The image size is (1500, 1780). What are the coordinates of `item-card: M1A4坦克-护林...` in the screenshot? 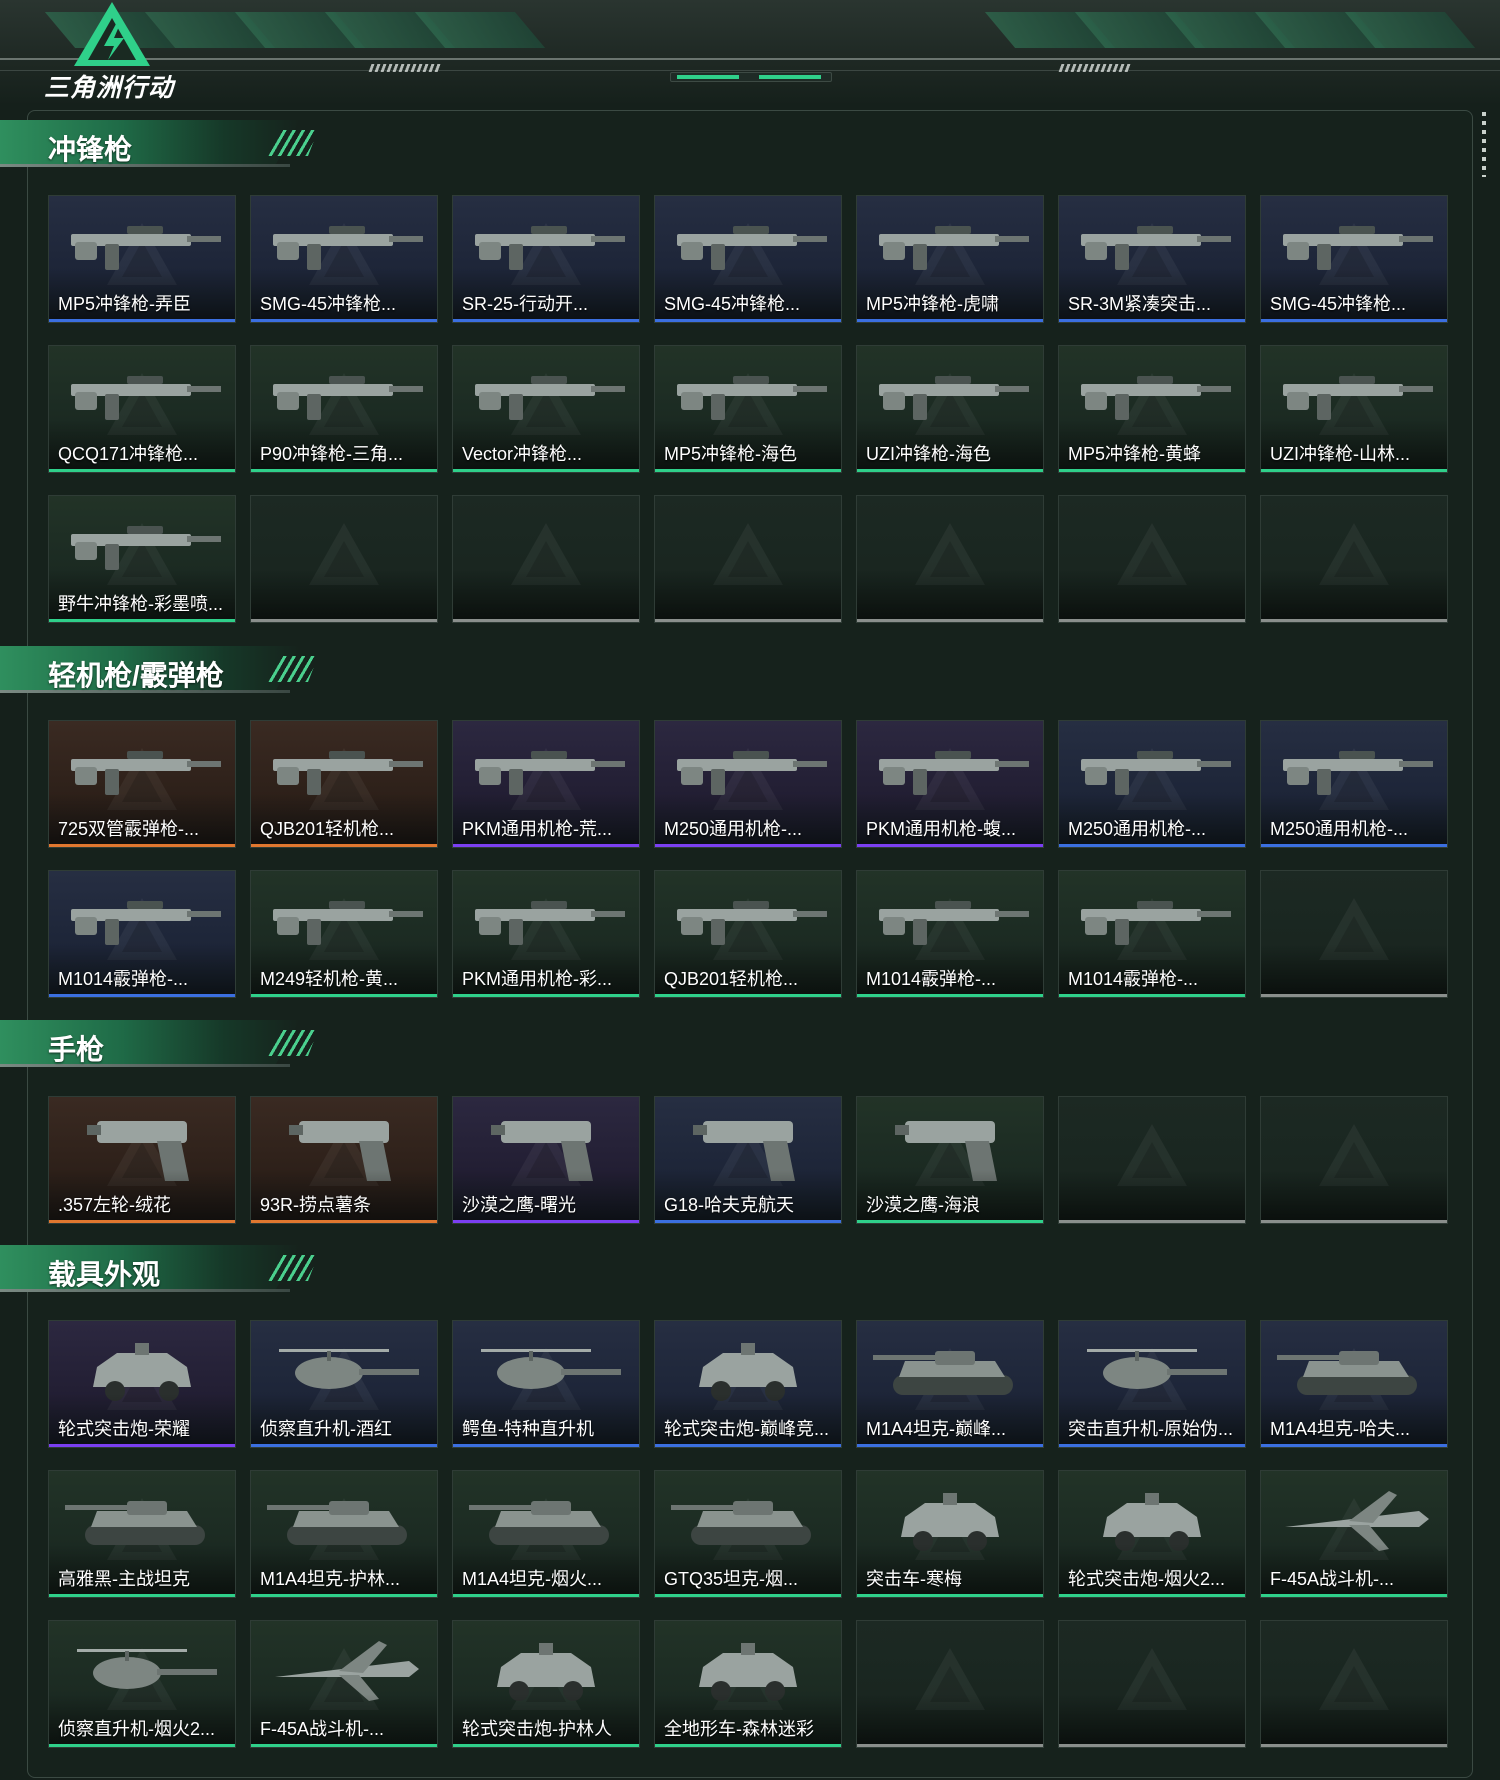 It's located at (344, 1534).